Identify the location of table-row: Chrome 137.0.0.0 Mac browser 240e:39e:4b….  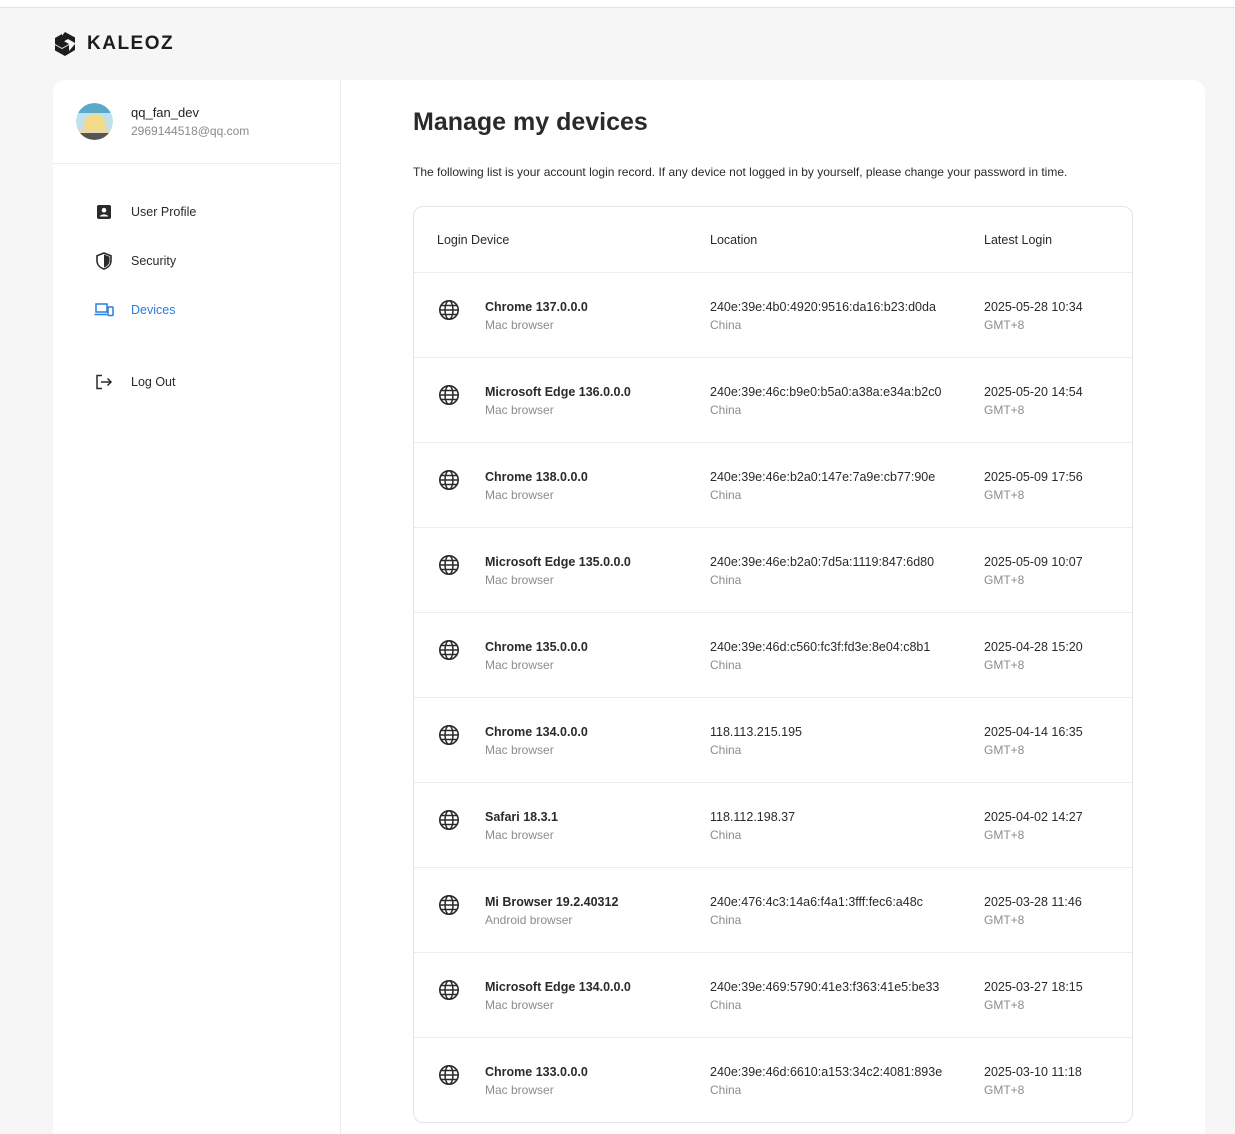
(773, 315).